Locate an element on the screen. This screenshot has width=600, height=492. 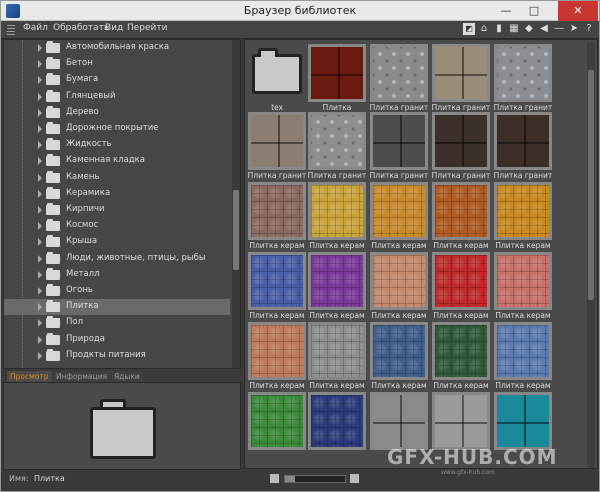
tree-item: Керамика is located at coordinates (117, 194).